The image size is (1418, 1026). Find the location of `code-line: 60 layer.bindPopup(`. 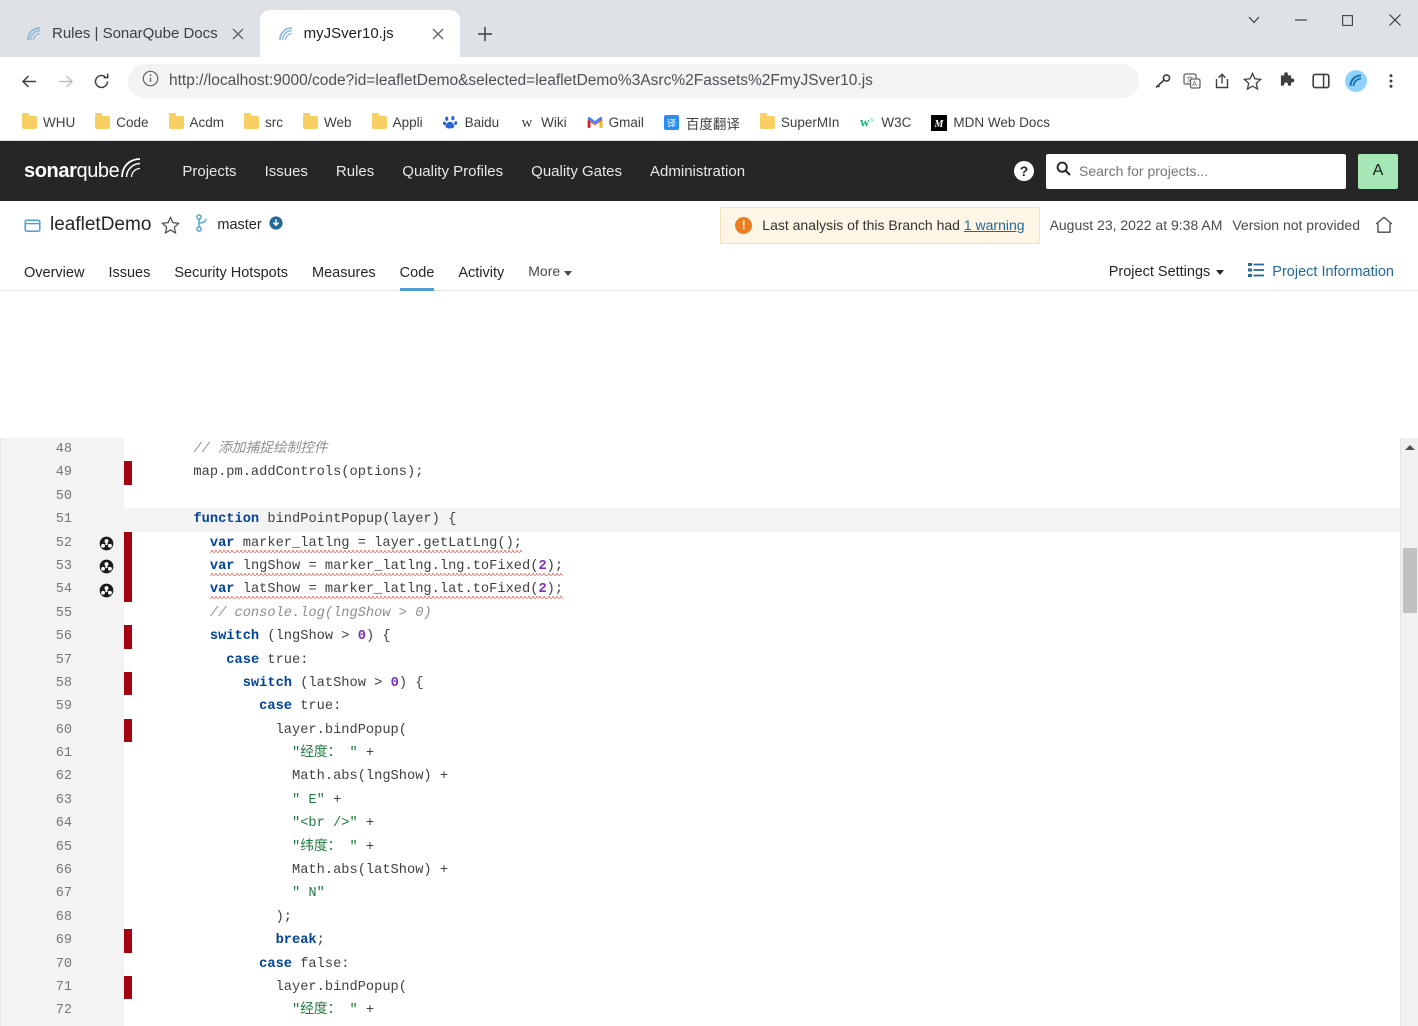

code-line: 60 layer.bindPopup( is located at coordinates (700, 730).